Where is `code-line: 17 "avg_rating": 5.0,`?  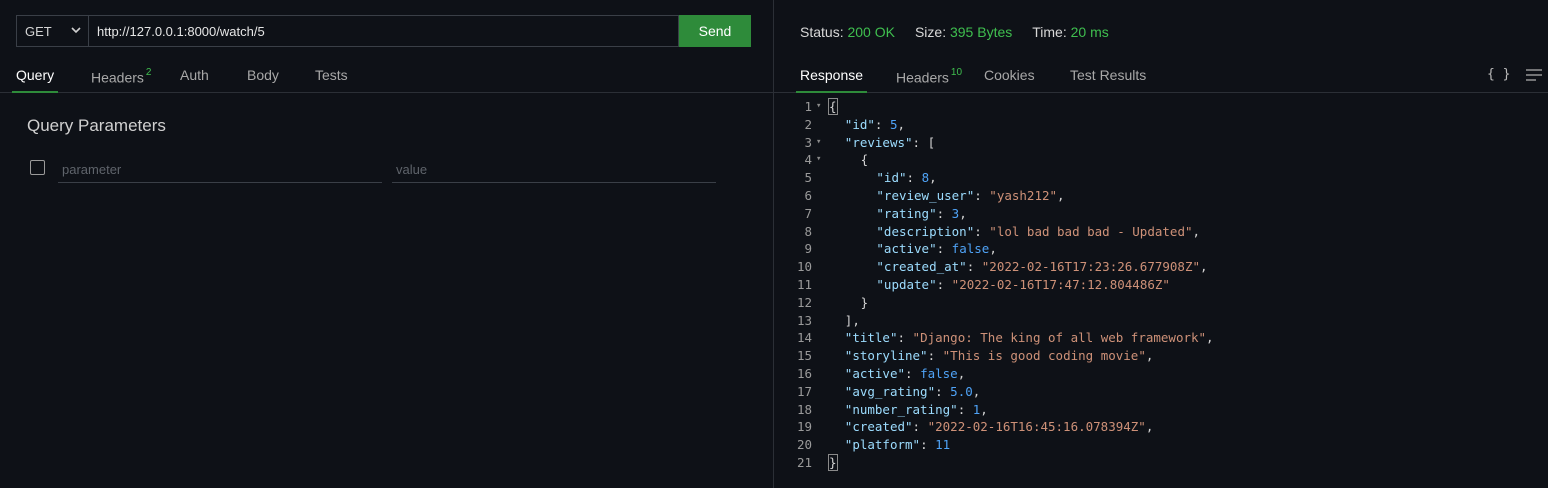 code-line: 17 "avg_rating": 5.0, is located at coordinates (1161, 392).